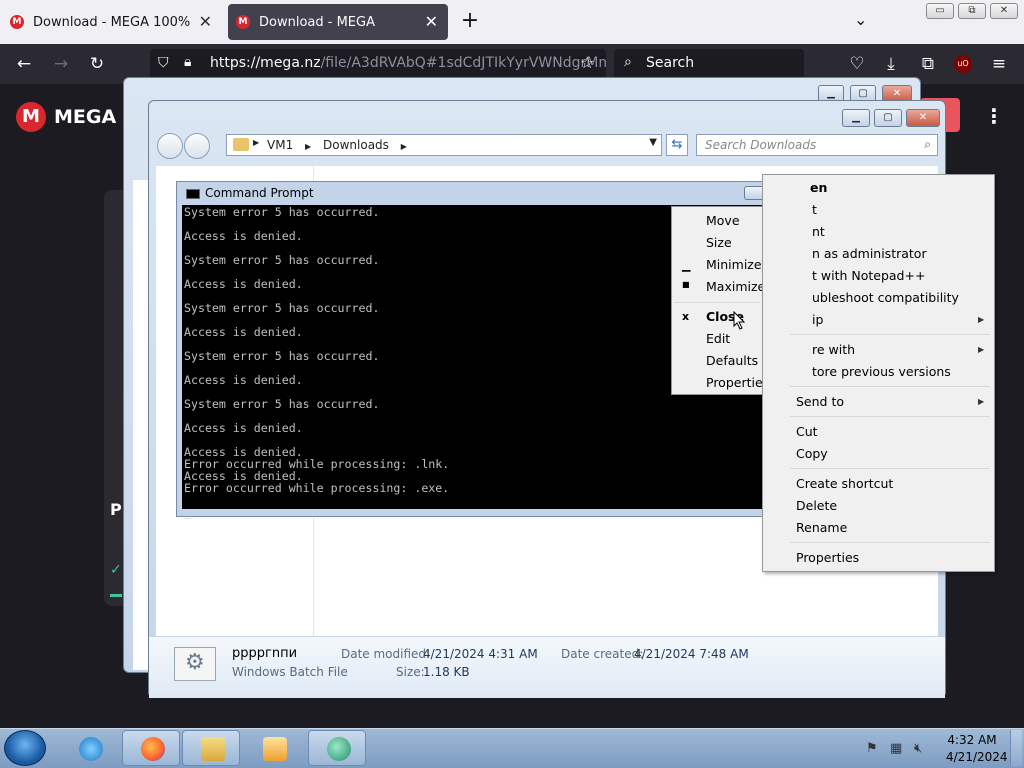  Describe the element at coordinates (116, 595) in the screenshot. I see `progress-bar` at that location.